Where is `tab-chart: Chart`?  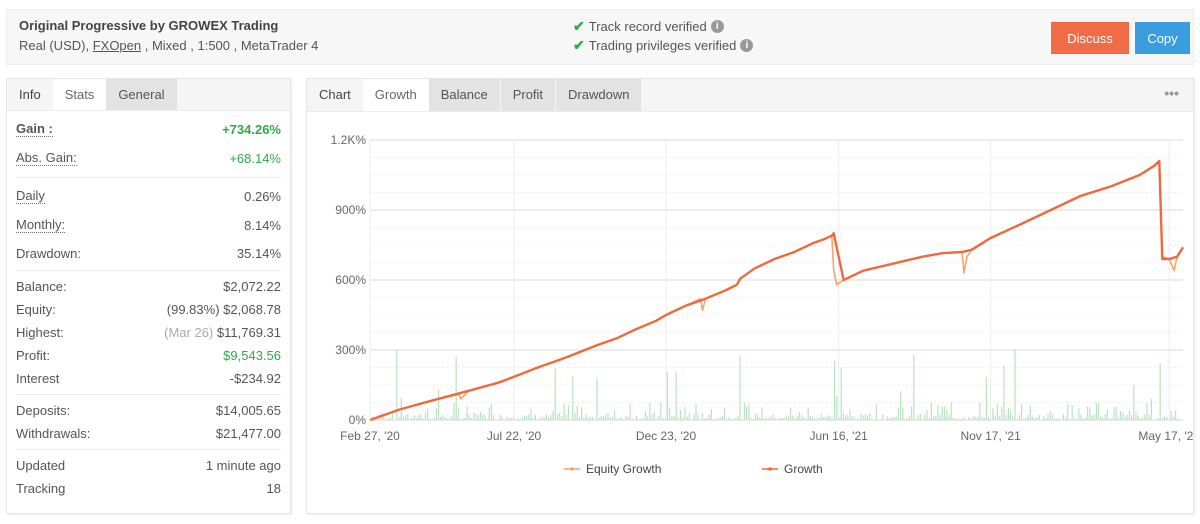 tab-chart: Chart is located at coordinates (335, 95).